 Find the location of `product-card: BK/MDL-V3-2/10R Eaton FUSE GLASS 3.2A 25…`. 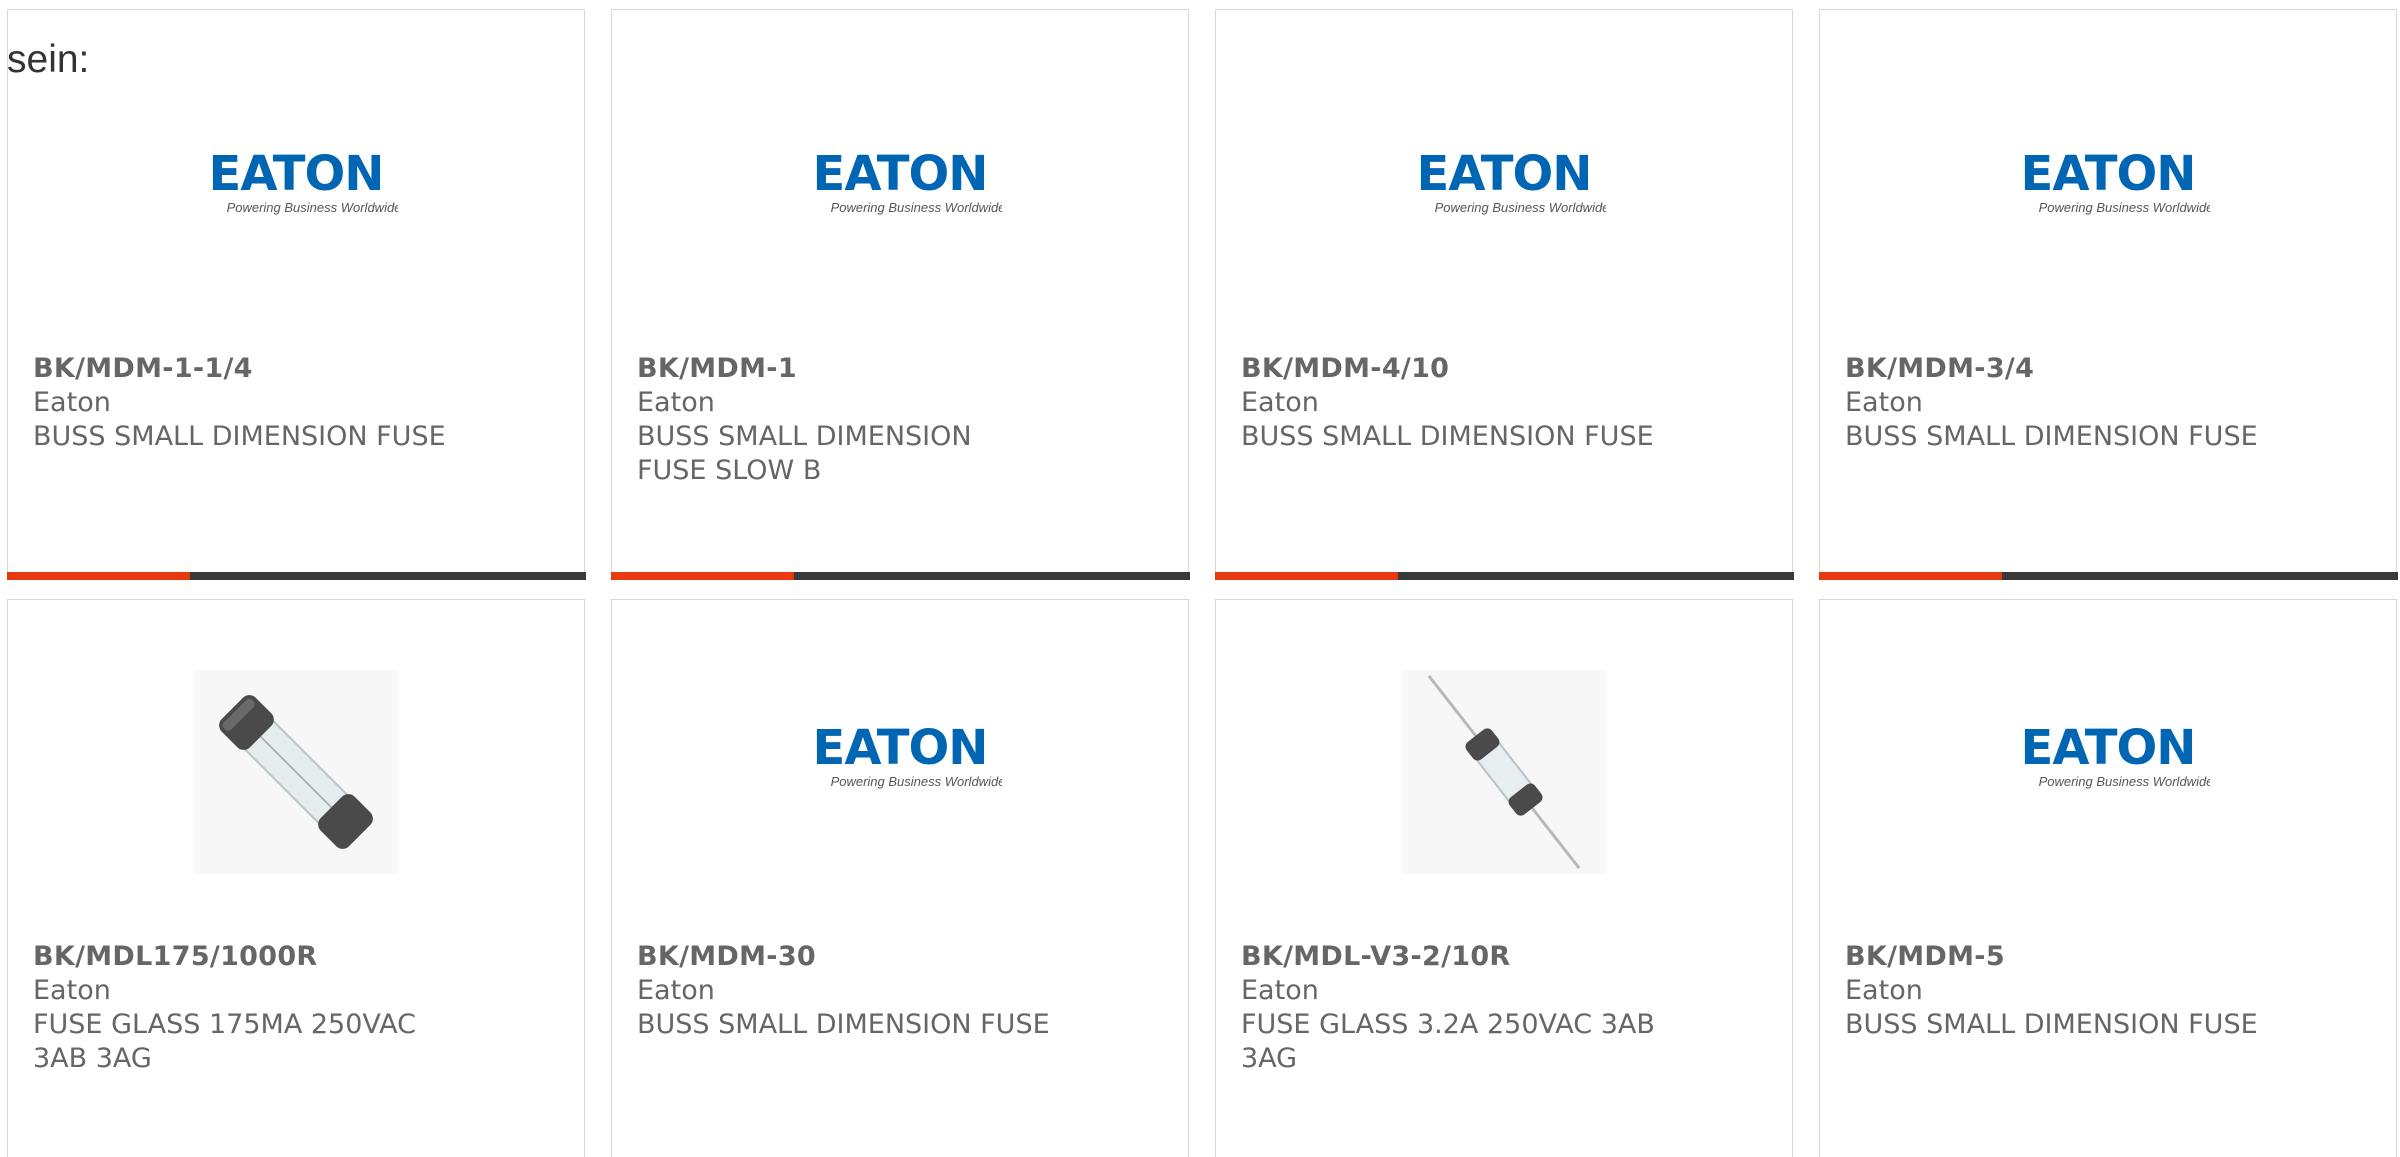

product-card: BK/MDL-V3-2/10R Eaton FUSE GLASS 3.2A 25… is located at coordinates (1504, 878).